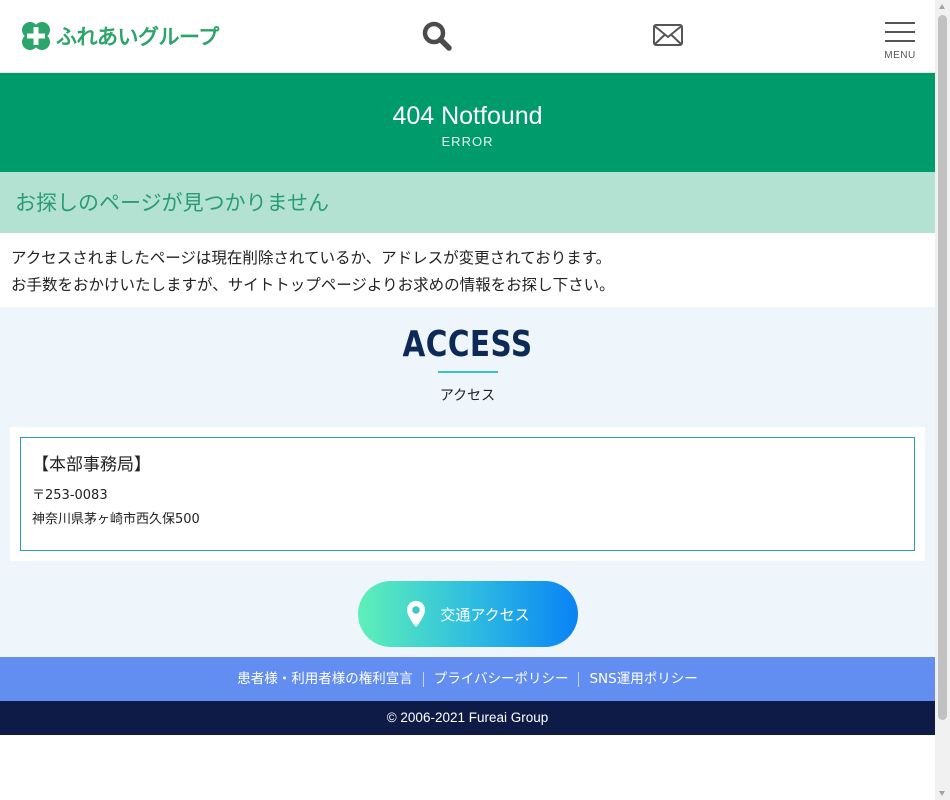  I want to click on site-logo: ふれあいグループ, so click(119, 36).